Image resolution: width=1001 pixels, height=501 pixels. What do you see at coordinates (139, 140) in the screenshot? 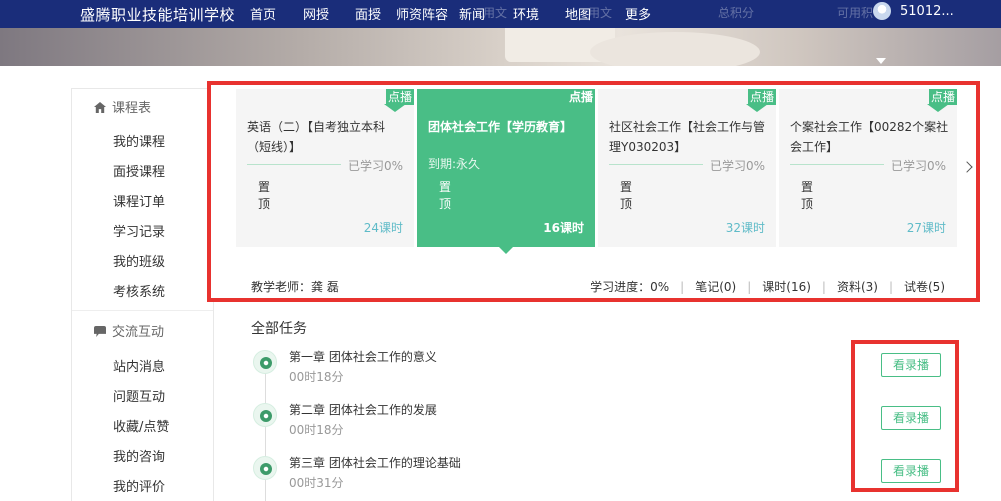
I see `sidebar-item-my-courses: 我的课程` at bounding box center [139, 140].